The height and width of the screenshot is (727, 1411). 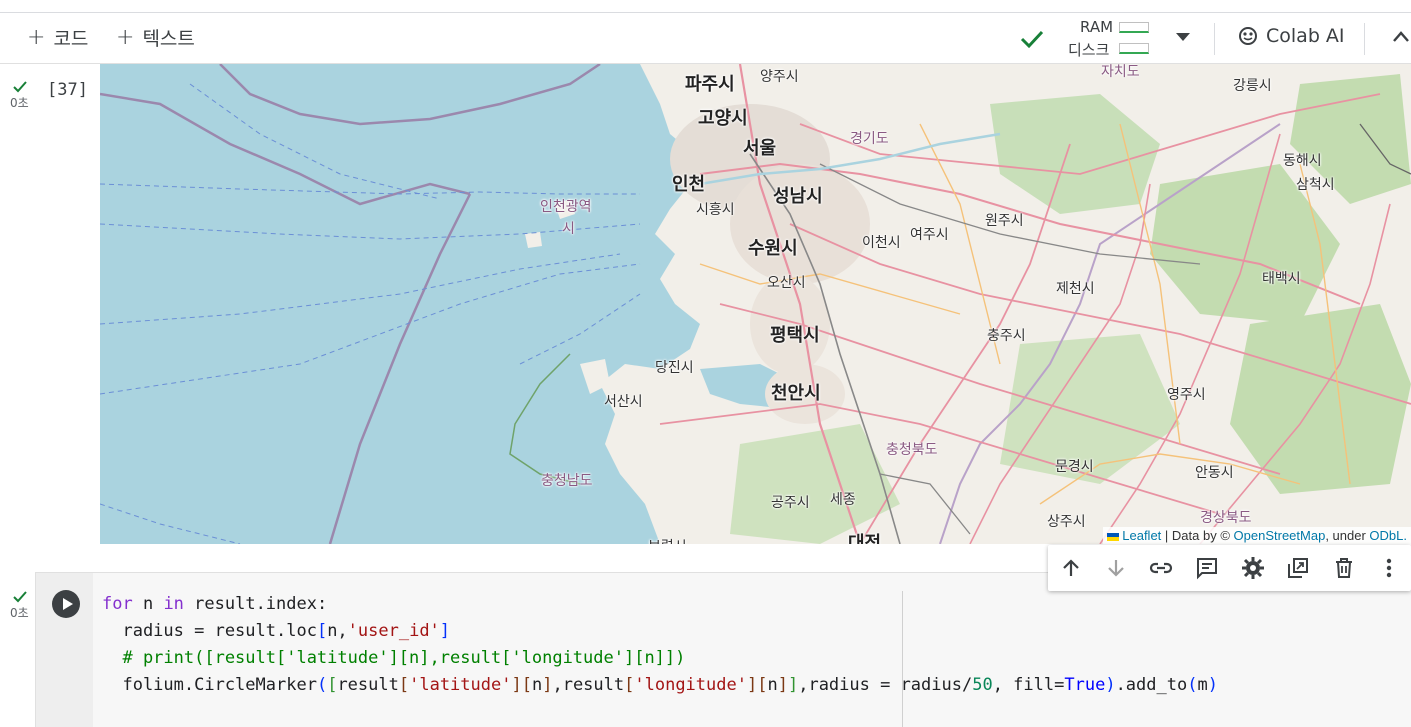 I want to click on map-label-incheon: 인천, so click(x=689, y=184).